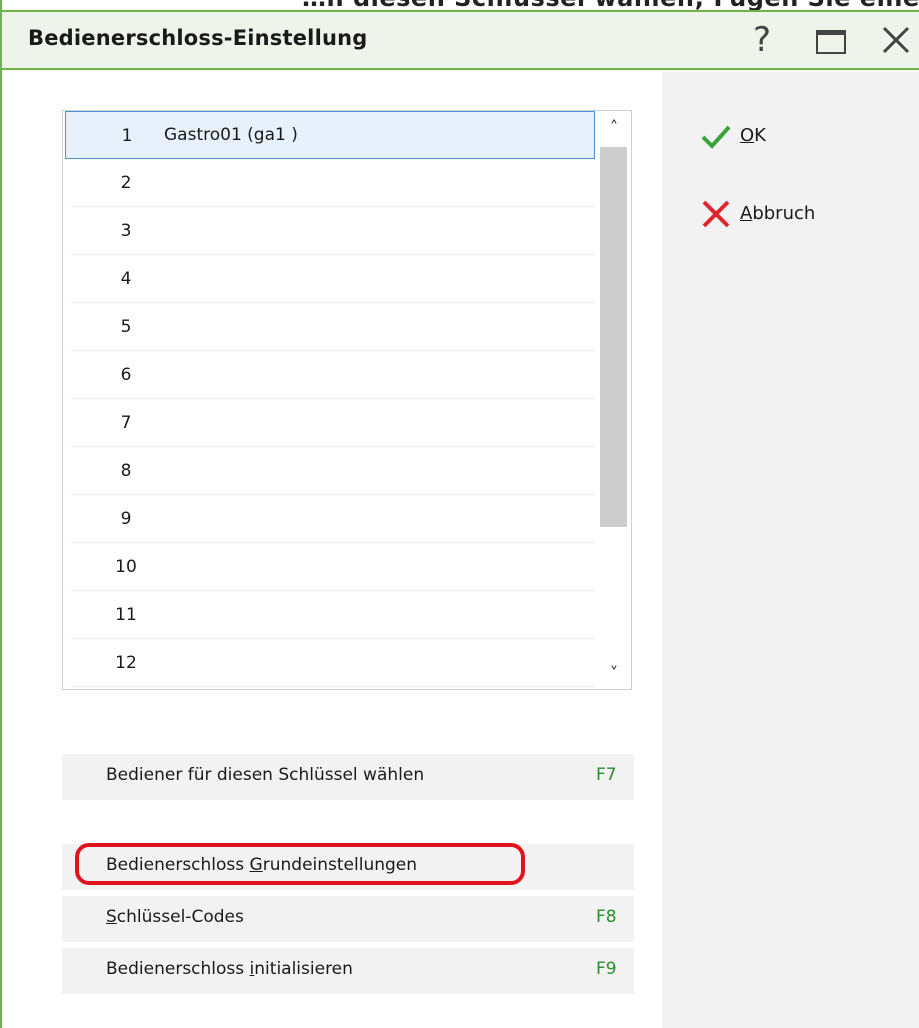  I want to click on scroll-up-button: ˄, so click(614, 128).